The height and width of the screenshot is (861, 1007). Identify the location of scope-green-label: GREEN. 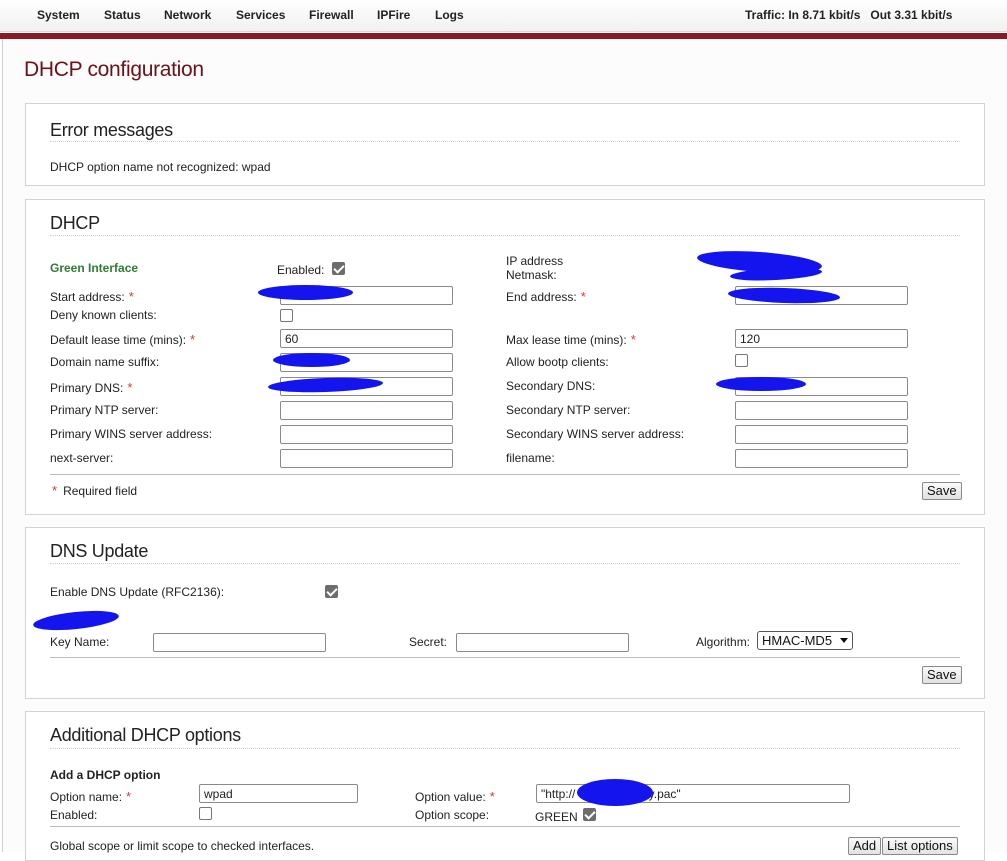
(556, 817).